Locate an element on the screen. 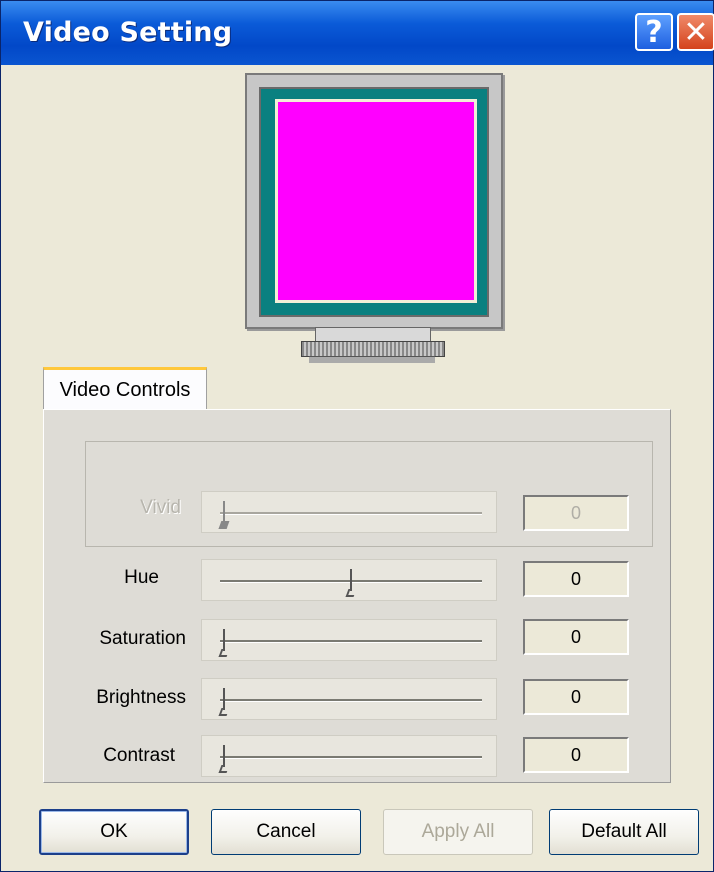 The image size is (714, 872). saturation-slider is located at coordinates (349, 640).